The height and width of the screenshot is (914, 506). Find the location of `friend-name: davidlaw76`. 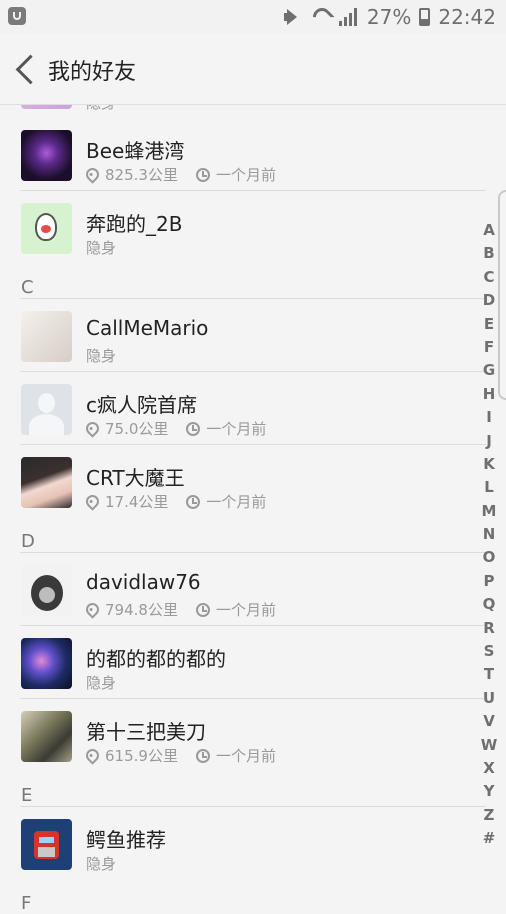

friend-name: davidlaw76 is located at coordinates (143, 582).